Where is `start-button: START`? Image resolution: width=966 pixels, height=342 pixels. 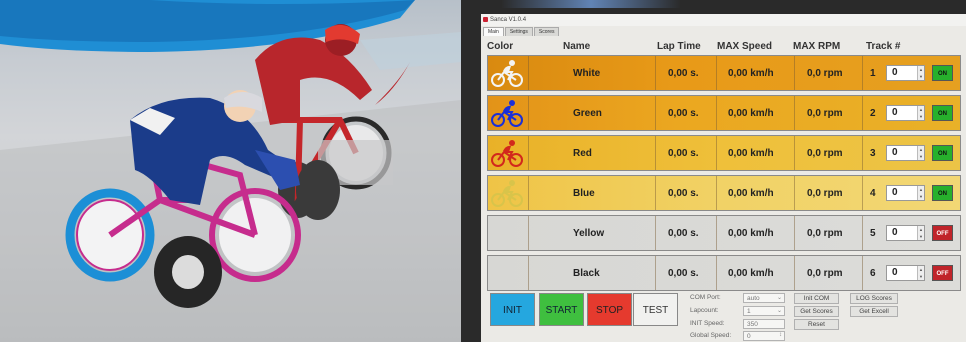
start-button: START is located at coordinates (561, 309).